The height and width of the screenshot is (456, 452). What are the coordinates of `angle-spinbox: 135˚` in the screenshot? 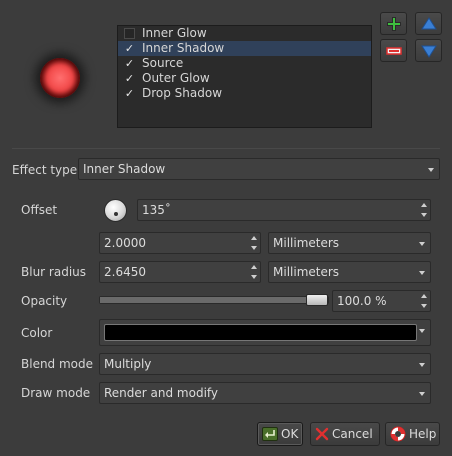 It's located at (284, 210).